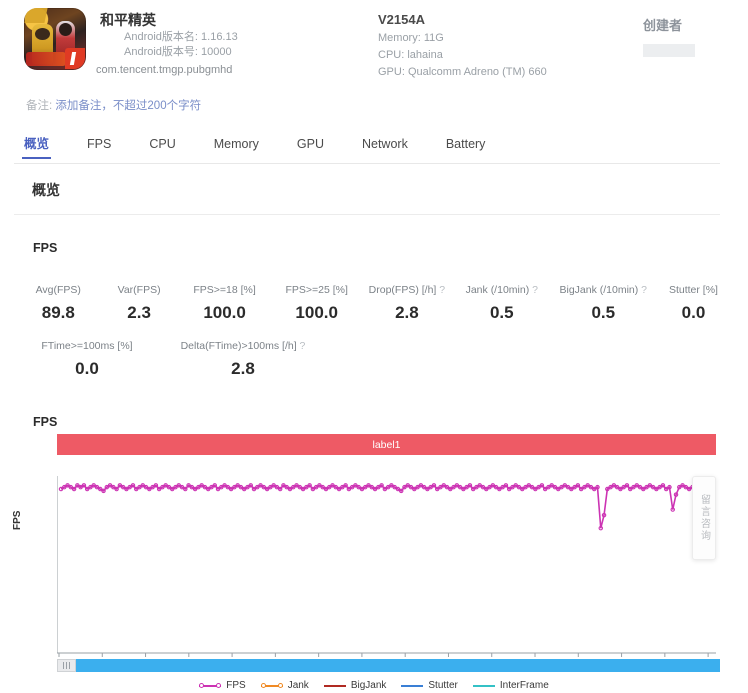  I want to click on legend-label: BigJank, so click(368, 685).